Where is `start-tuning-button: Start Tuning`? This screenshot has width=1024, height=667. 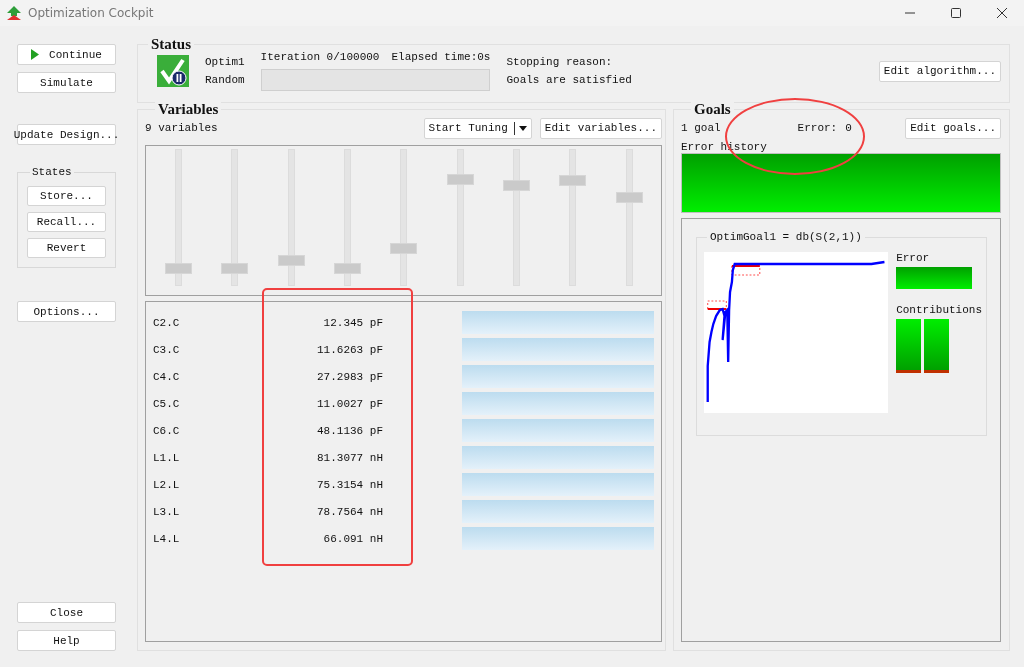
start-tuning-button: Start Tuning is located at coordinates (477, 128).